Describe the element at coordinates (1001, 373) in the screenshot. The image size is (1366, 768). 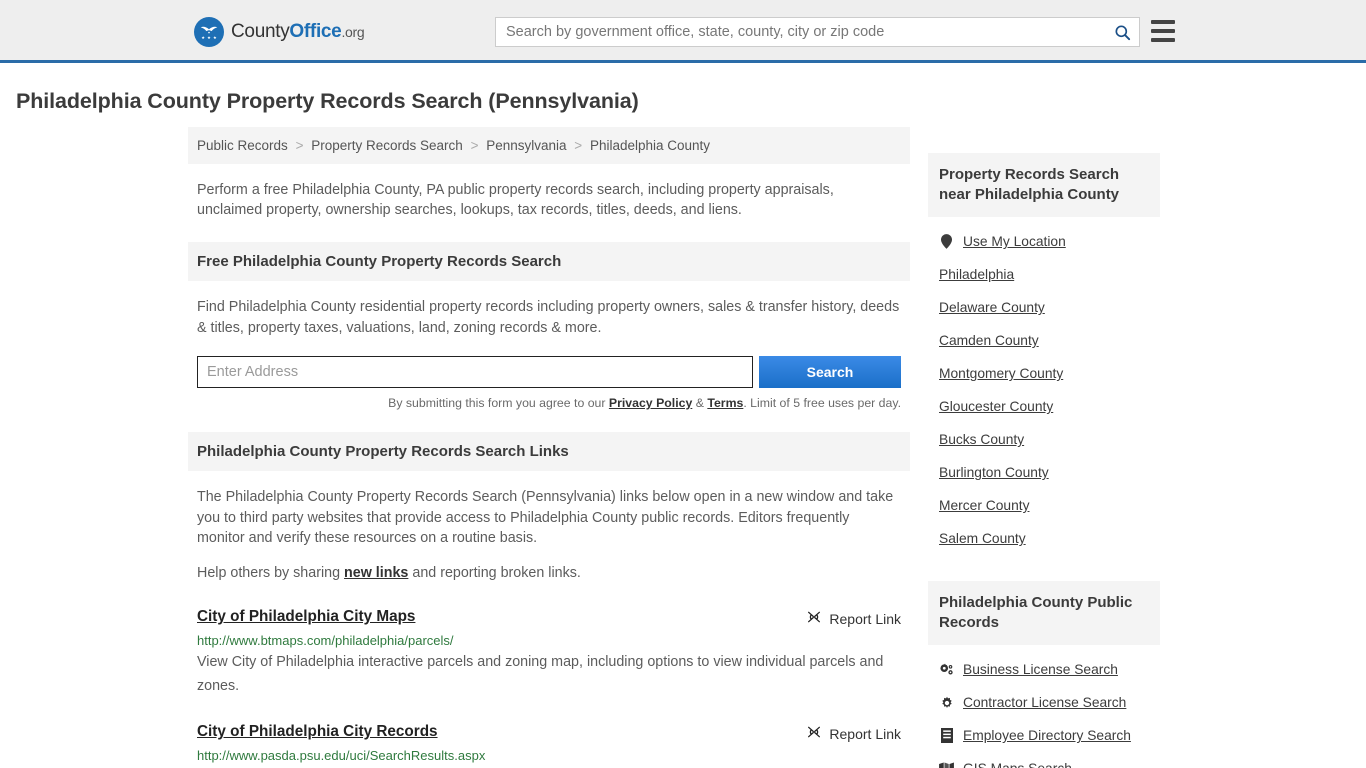
I see `sidebar-link-label: Montgomery County` at that location.